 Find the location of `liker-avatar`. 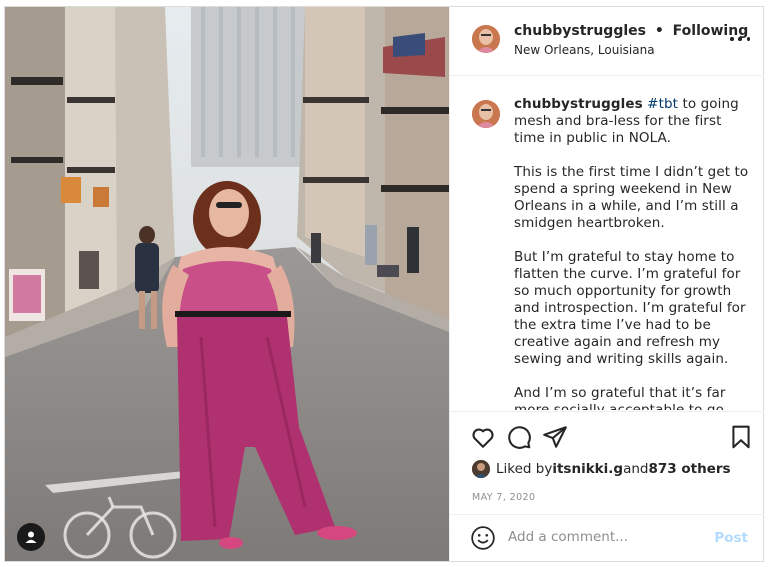

liker-avatar is located at coordinates (481, 469).